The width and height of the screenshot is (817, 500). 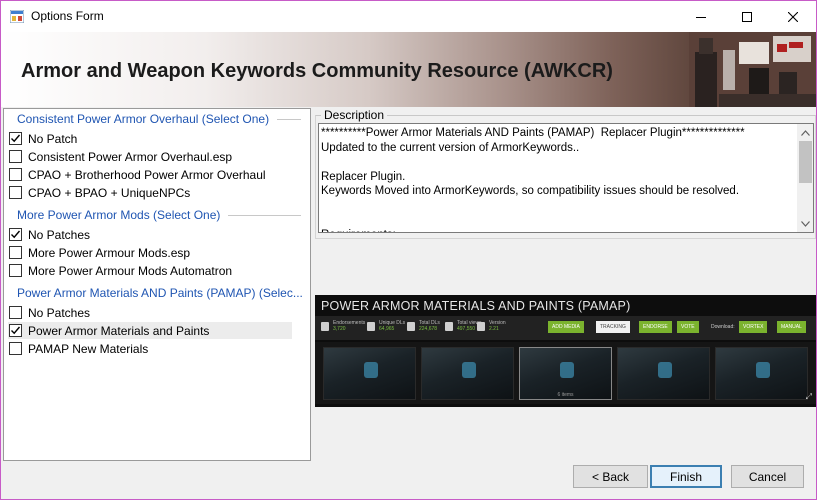 What do you see at coordinates (476, 306) in the screenshot?
I see `preview-title: POWER ARMOR MATERIALS AND PAINTS (PAMAP)` at bounding box center [476, 306].